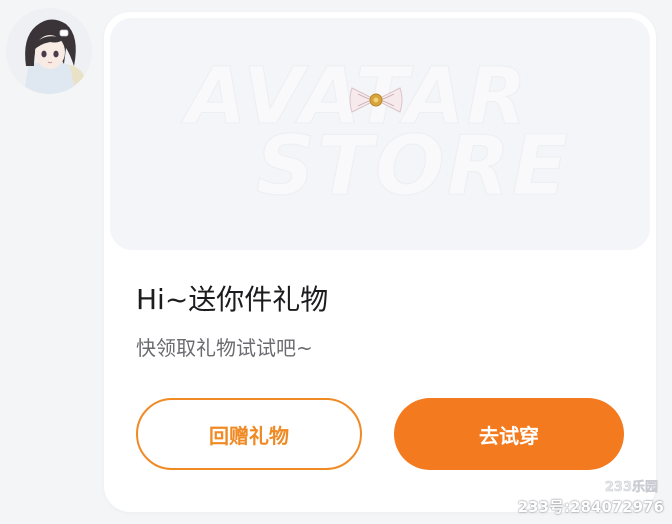 The height and width of the screenshot is (524, 672). Describe the element at coordinates (224, 348) in the screenshot. I see `gift-subtitle: 快领取礼物试试吧~` at that location.